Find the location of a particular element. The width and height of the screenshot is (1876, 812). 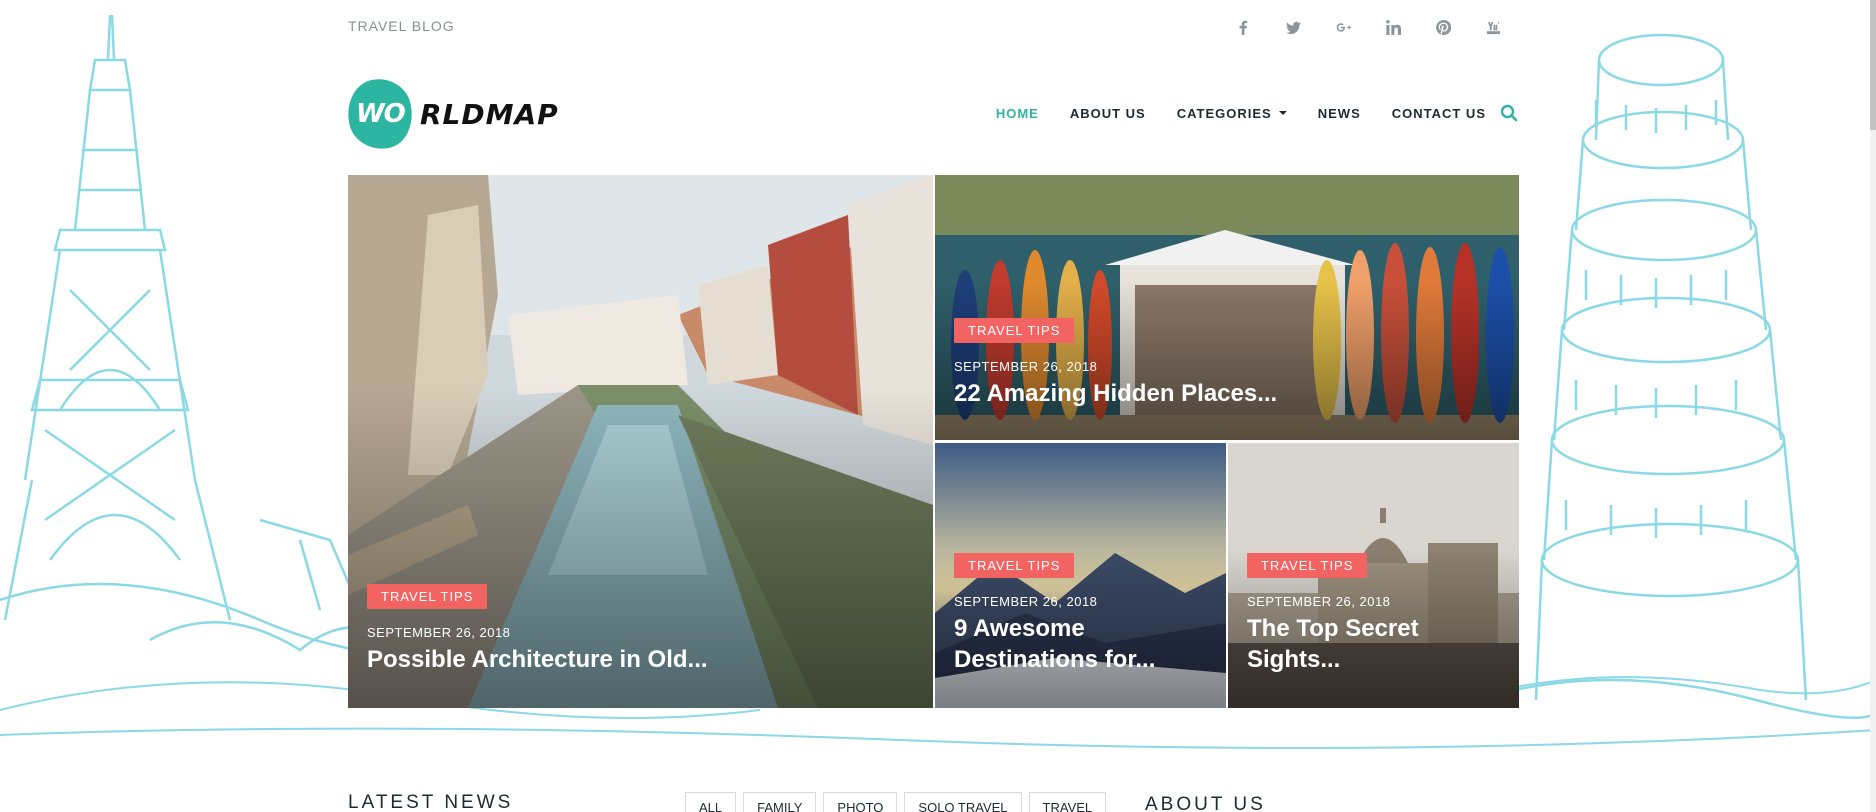

logo-mark-text: WO is located at coordinates (380, 114).